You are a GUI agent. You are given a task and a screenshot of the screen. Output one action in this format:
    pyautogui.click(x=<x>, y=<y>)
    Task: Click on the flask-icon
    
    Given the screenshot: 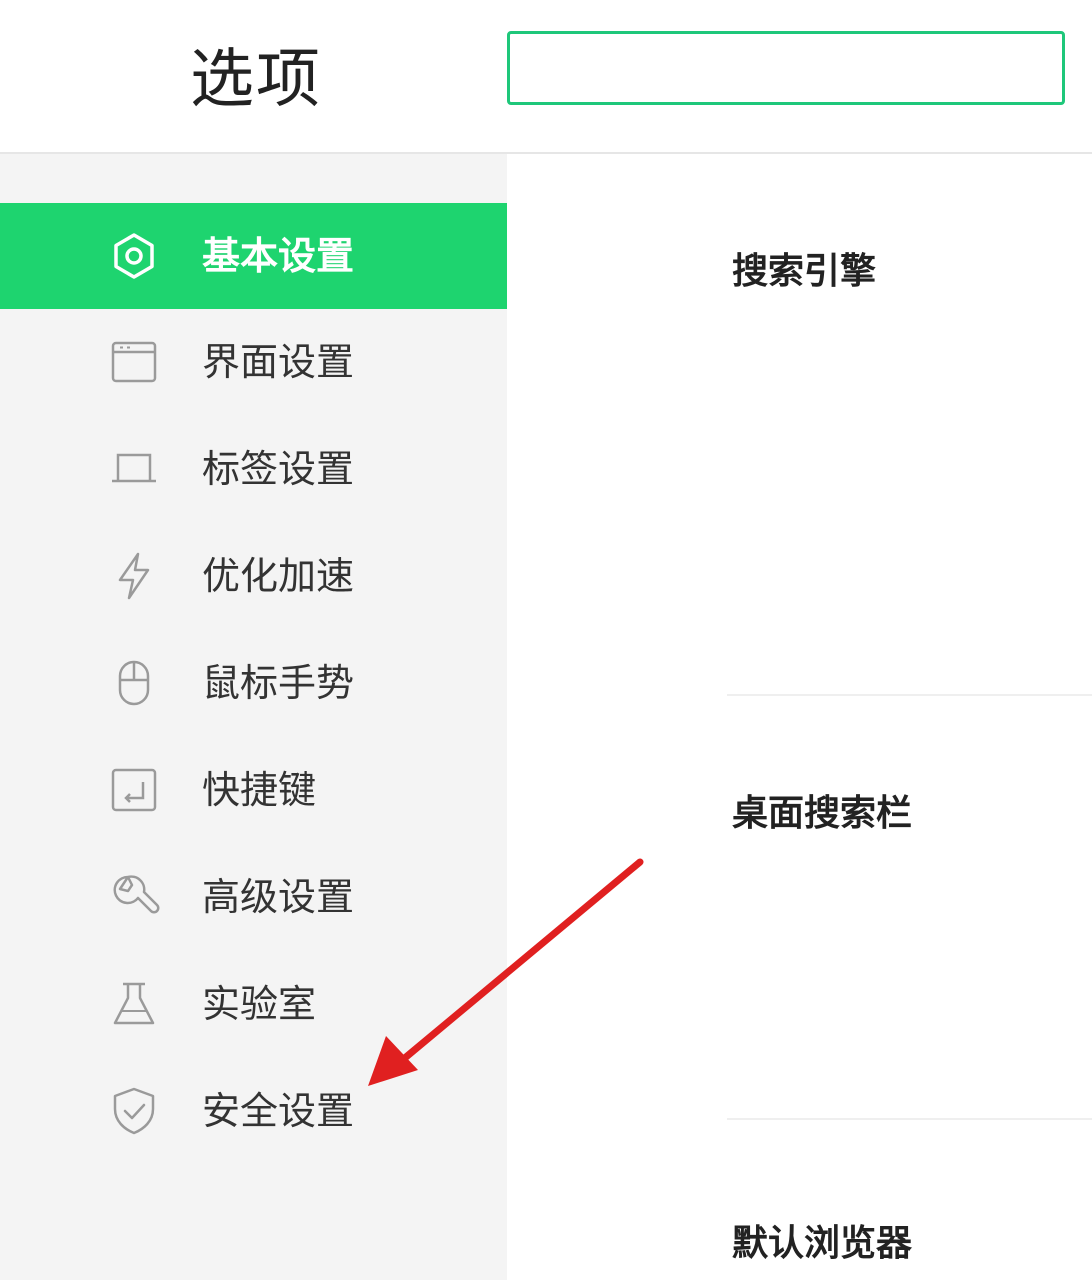 What is the action you would take?
    pyautogui.click(x=134, y=1004)
    